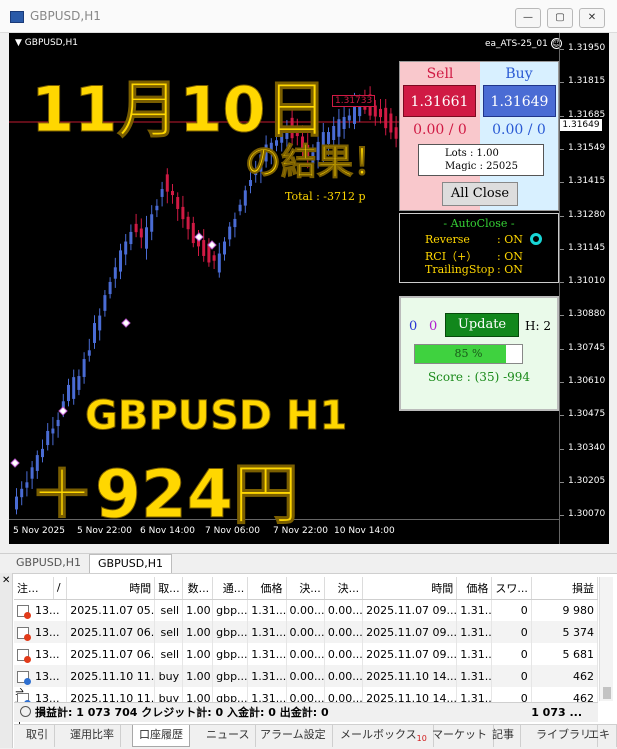  I want to click on terminal-tab: 口座履歴, so click(161, 736).